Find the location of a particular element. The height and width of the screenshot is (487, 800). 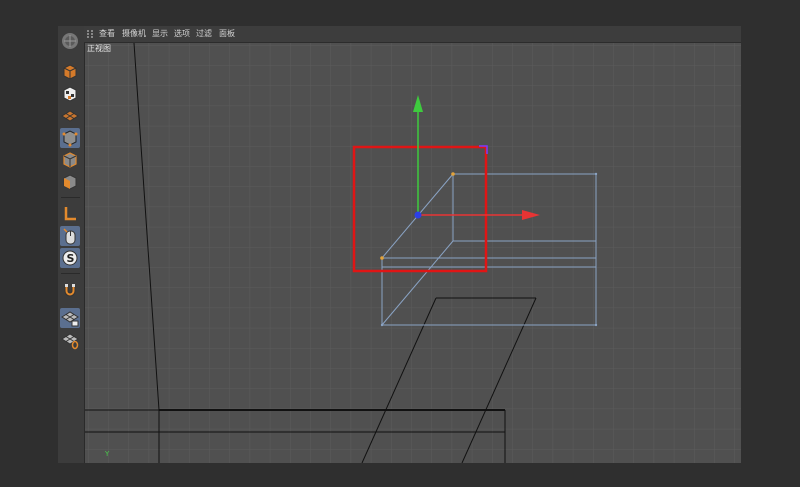

grip-icon is located at coordinates (90, 34).